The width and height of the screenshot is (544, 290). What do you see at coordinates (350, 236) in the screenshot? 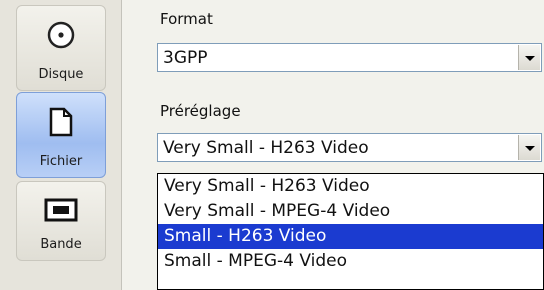
I see `preset-option-highlighted: Small - H263 Video` at bounding box center [350, 236].